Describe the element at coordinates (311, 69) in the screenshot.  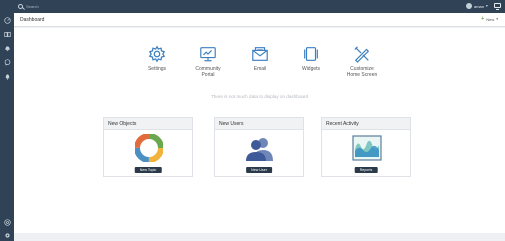
I see `quick-action-label: Widgets` at that location.